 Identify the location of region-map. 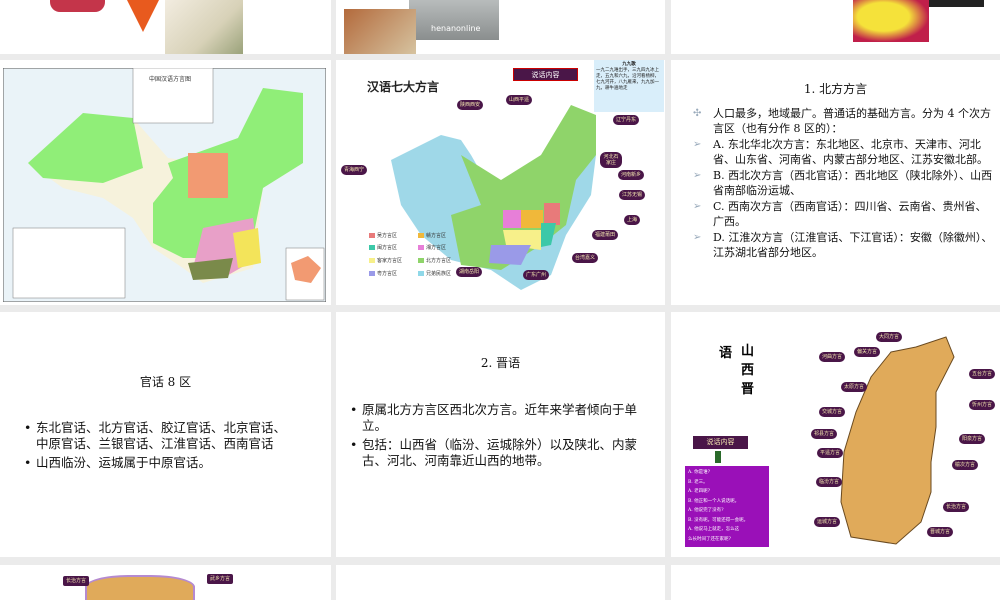
(140, 587).